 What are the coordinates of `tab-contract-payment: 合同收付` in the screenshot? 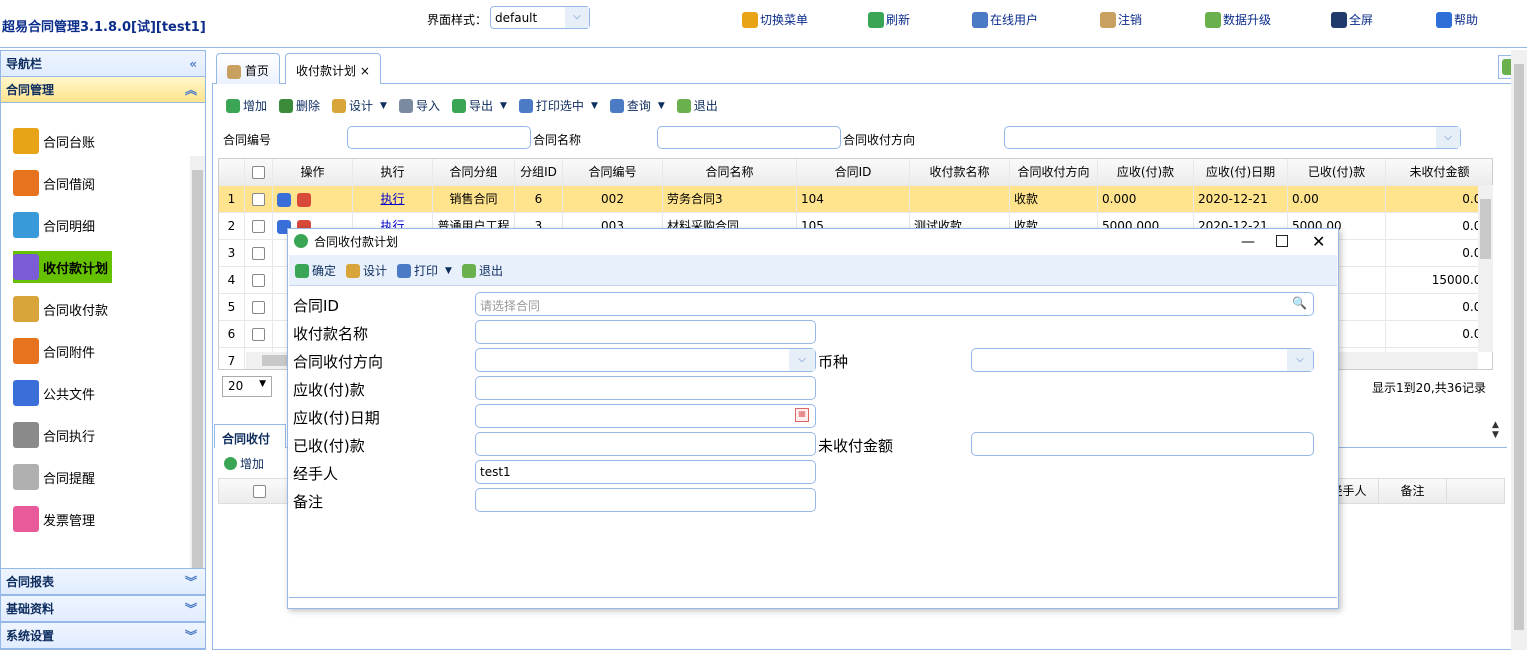 It's located at (250, 436).